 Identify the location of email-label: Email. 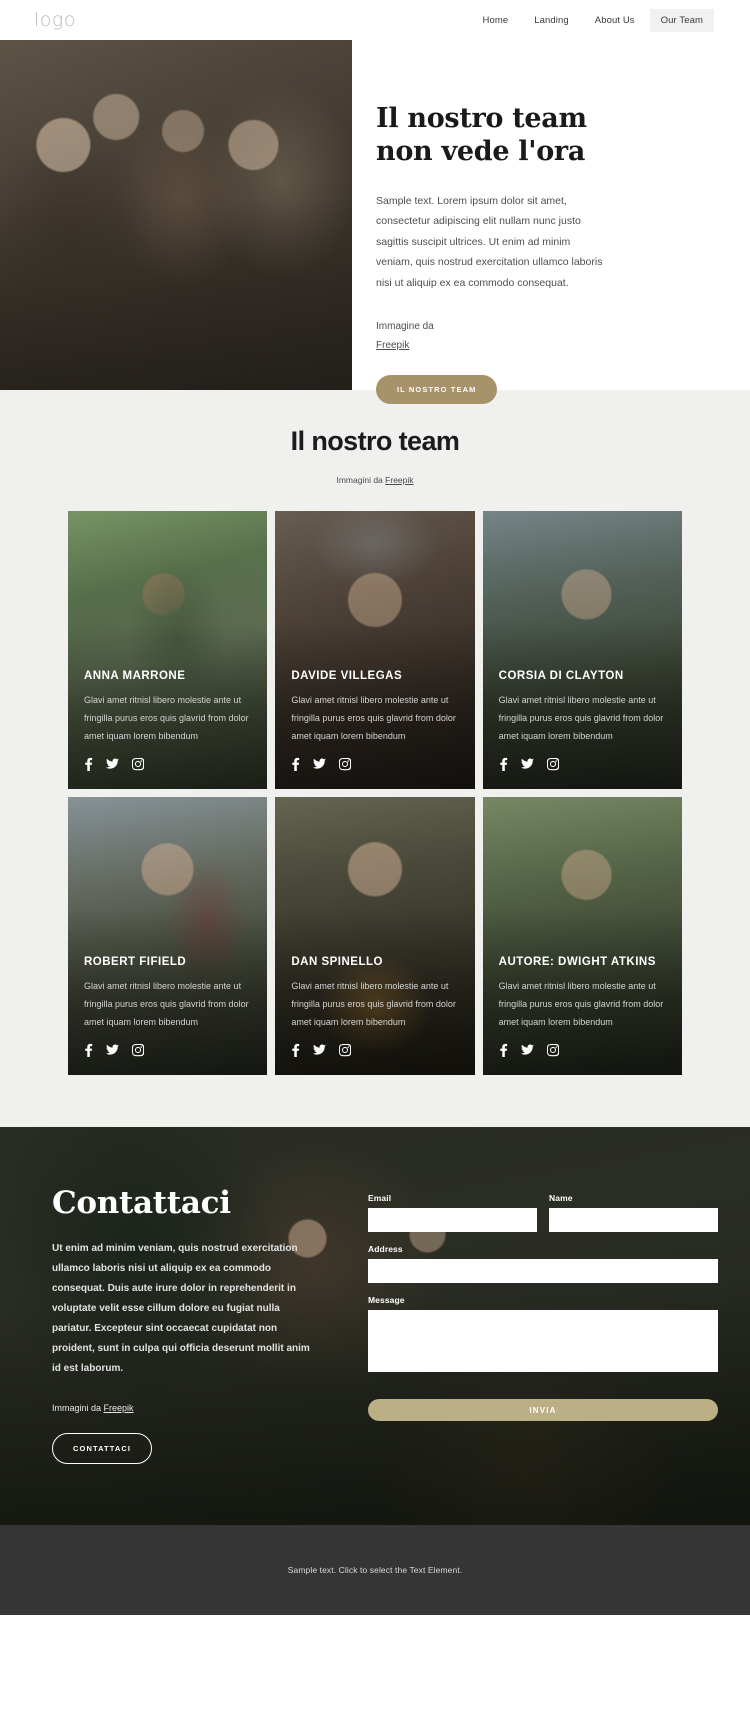
(380, 1198).